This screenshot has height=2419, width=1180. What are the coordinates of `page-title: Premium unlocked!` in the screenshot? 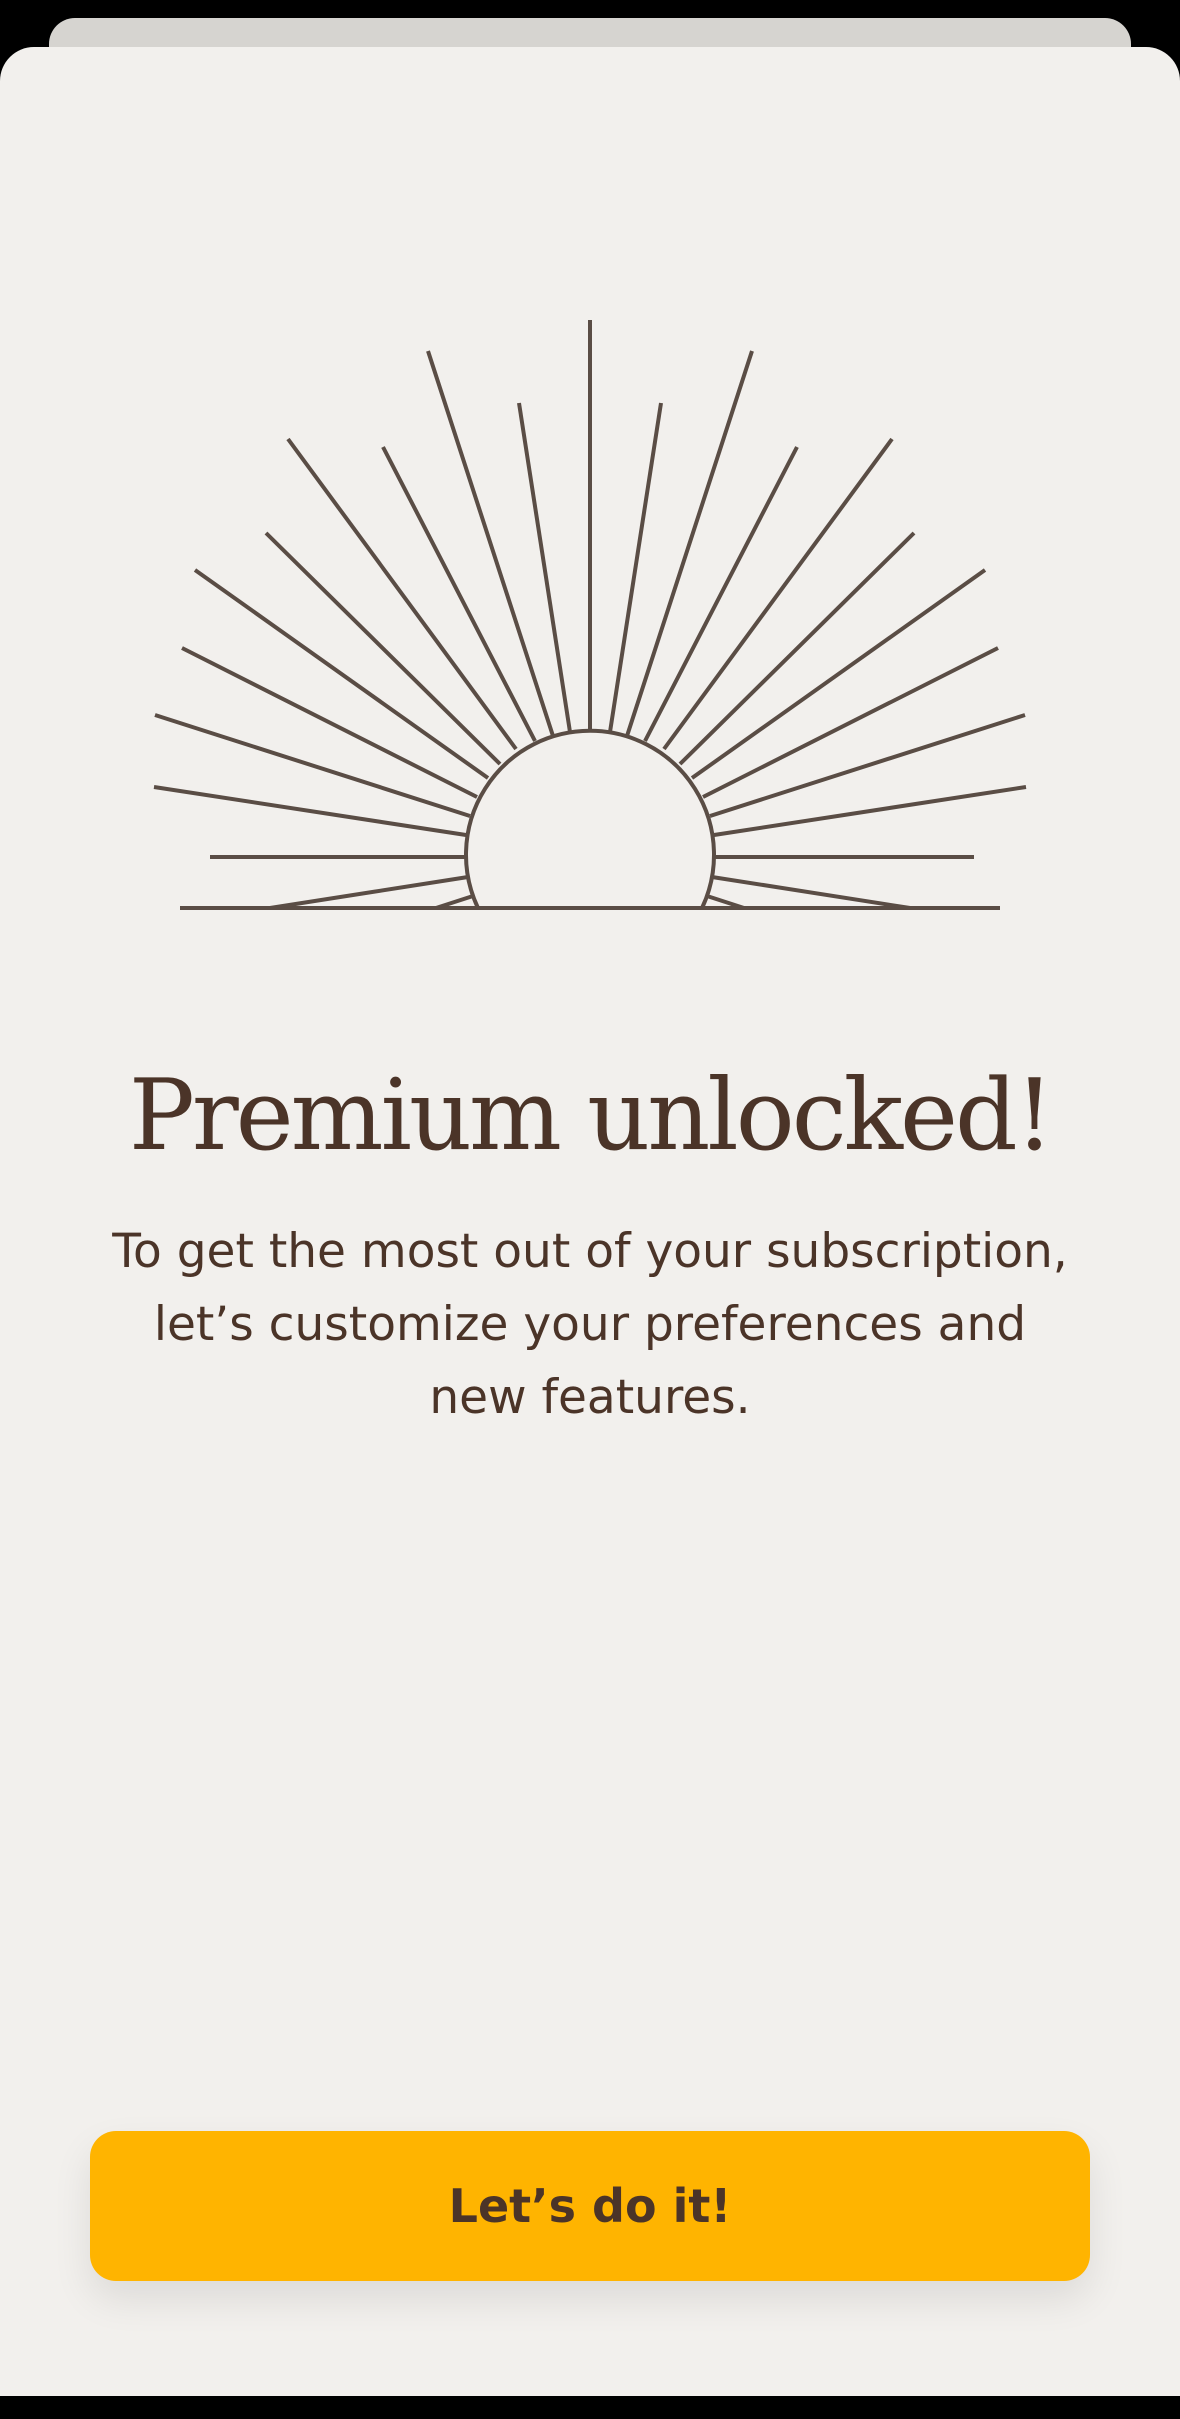 It's located at (591, 1116).